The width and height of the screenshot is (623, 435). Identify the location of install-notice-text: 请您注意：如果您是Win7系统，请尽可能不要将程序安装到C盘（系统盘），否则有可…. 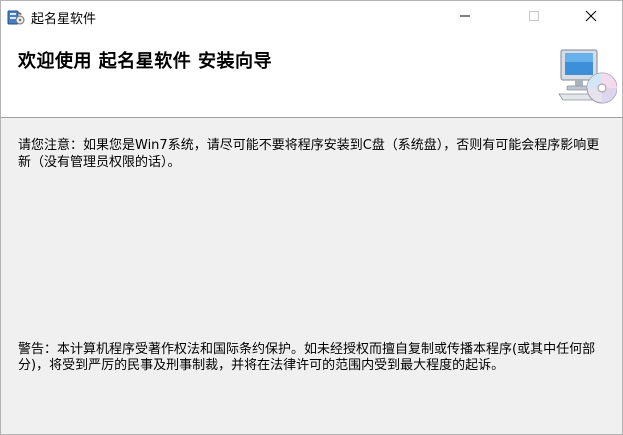
(309, 154).